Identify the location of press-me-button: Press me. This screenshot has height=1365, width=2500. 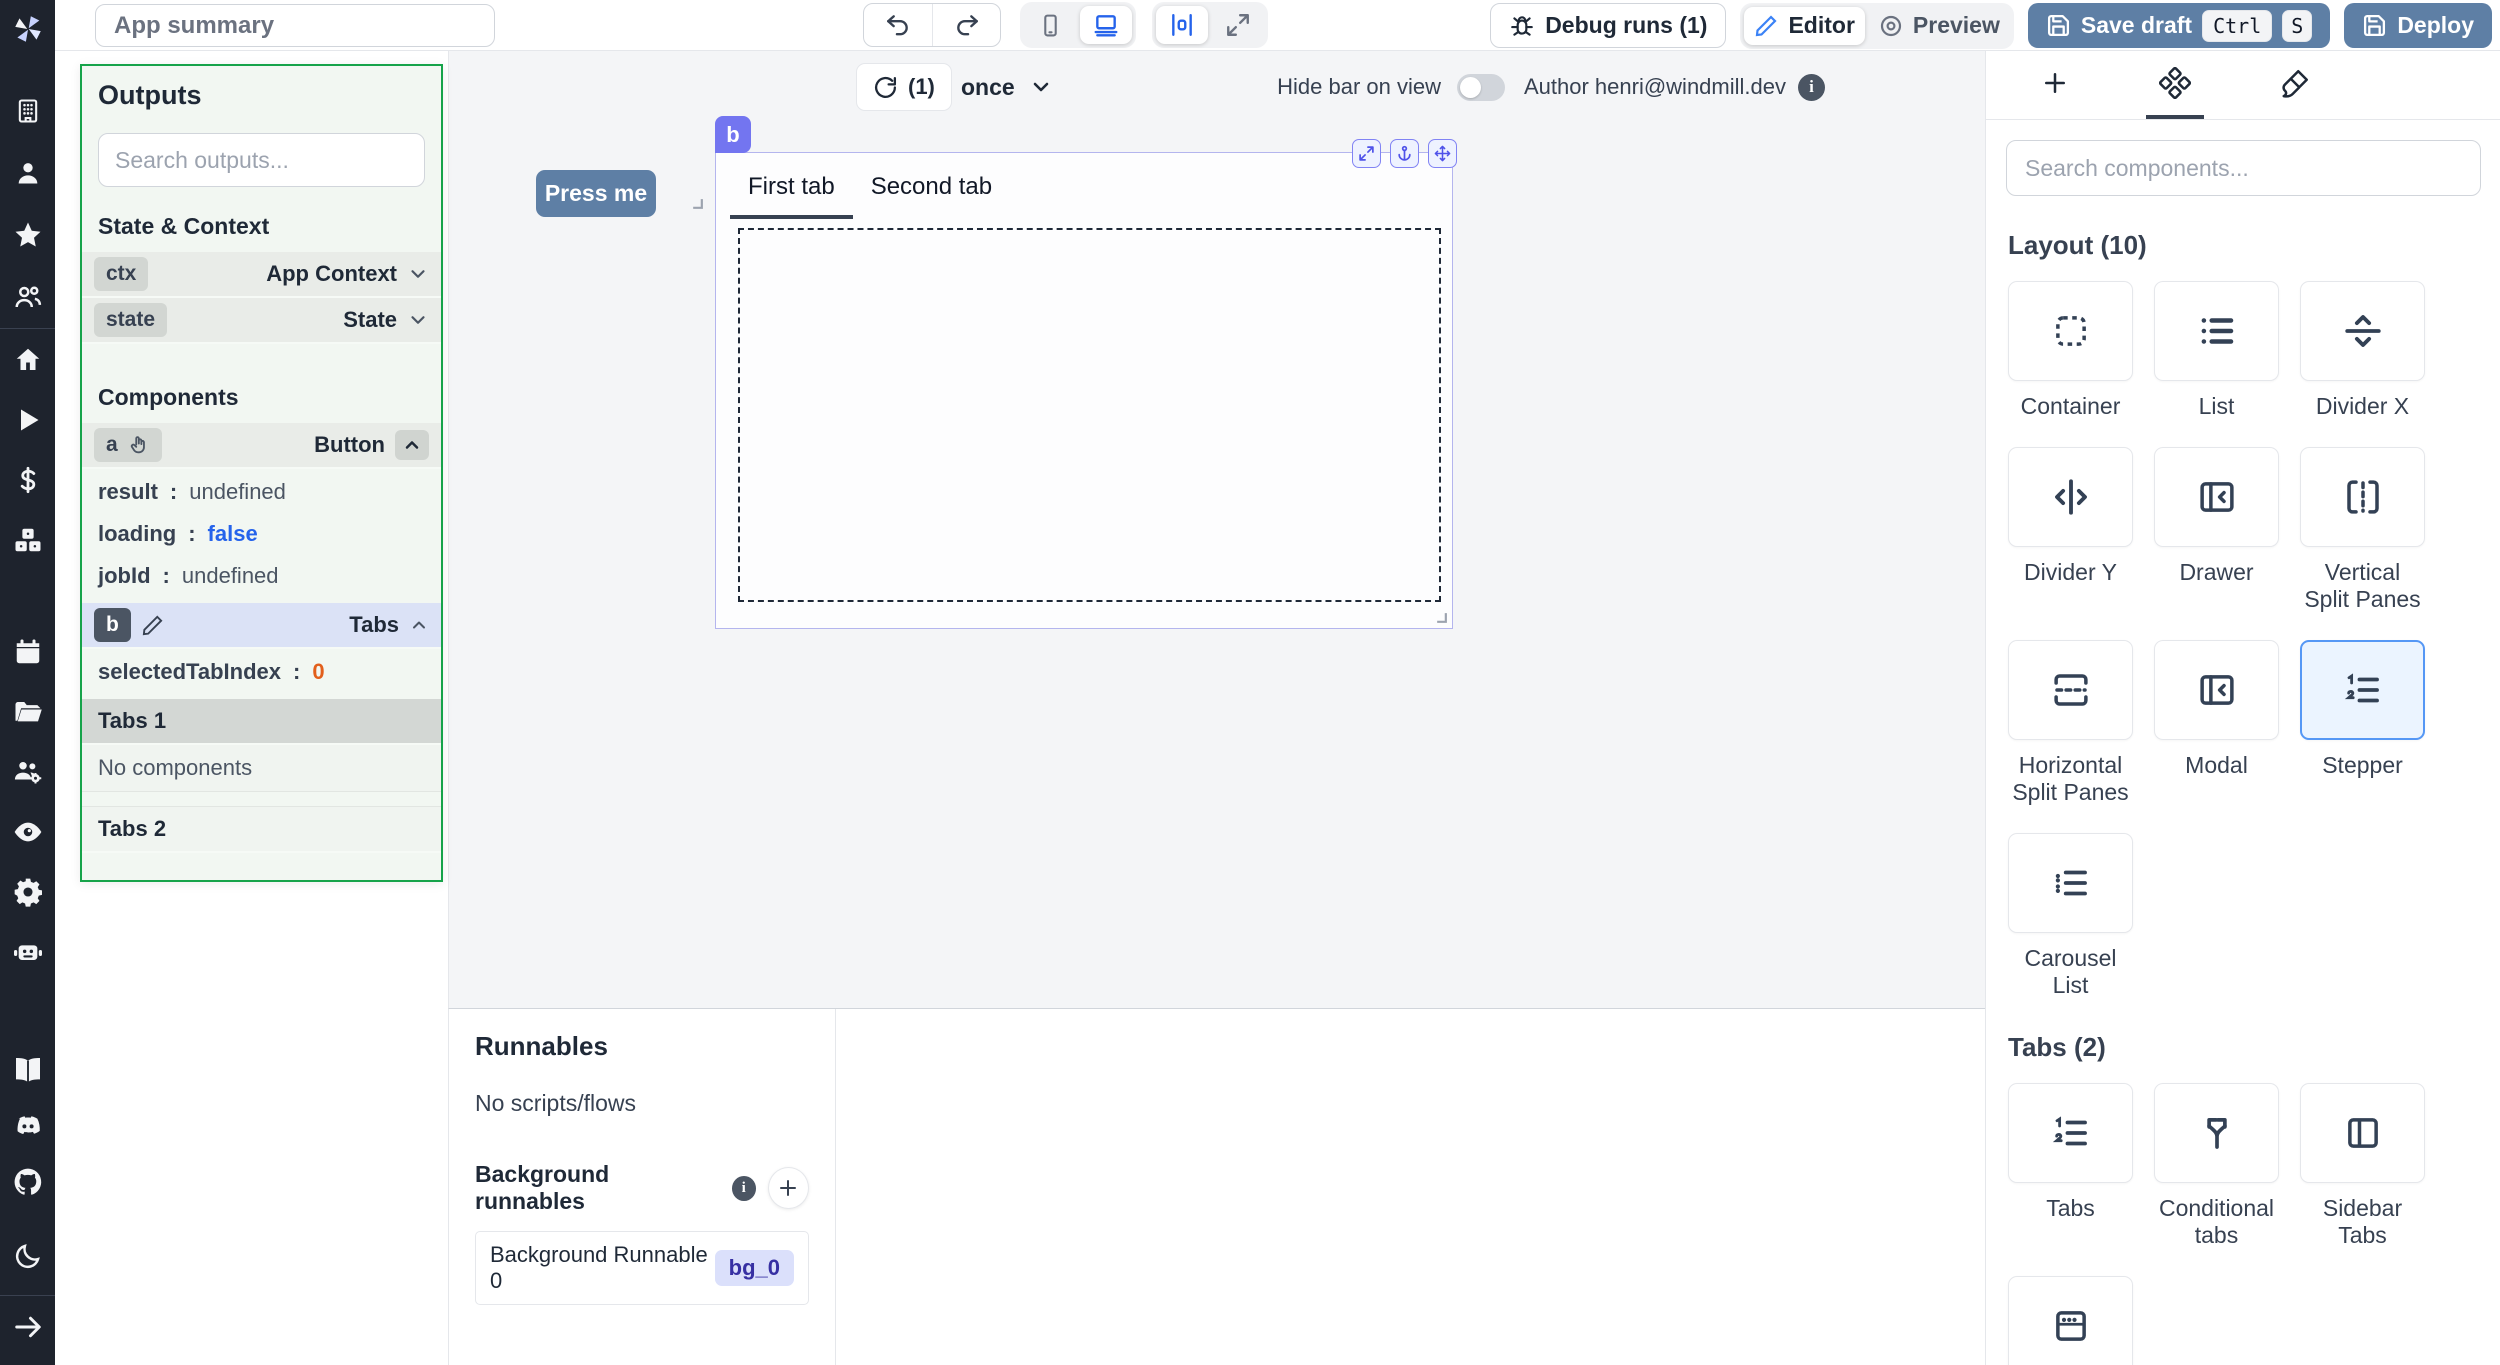
(596, 193).